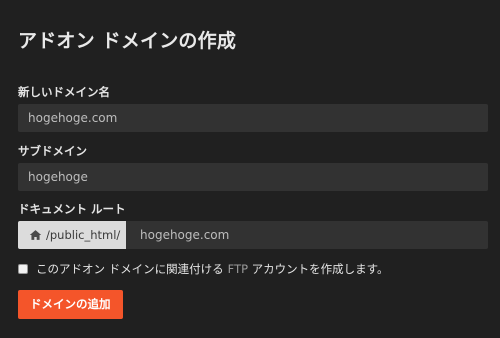 The image size is (500, 338). I want to click on page-title: アドオン ドメインの作成, so click(127, 41).